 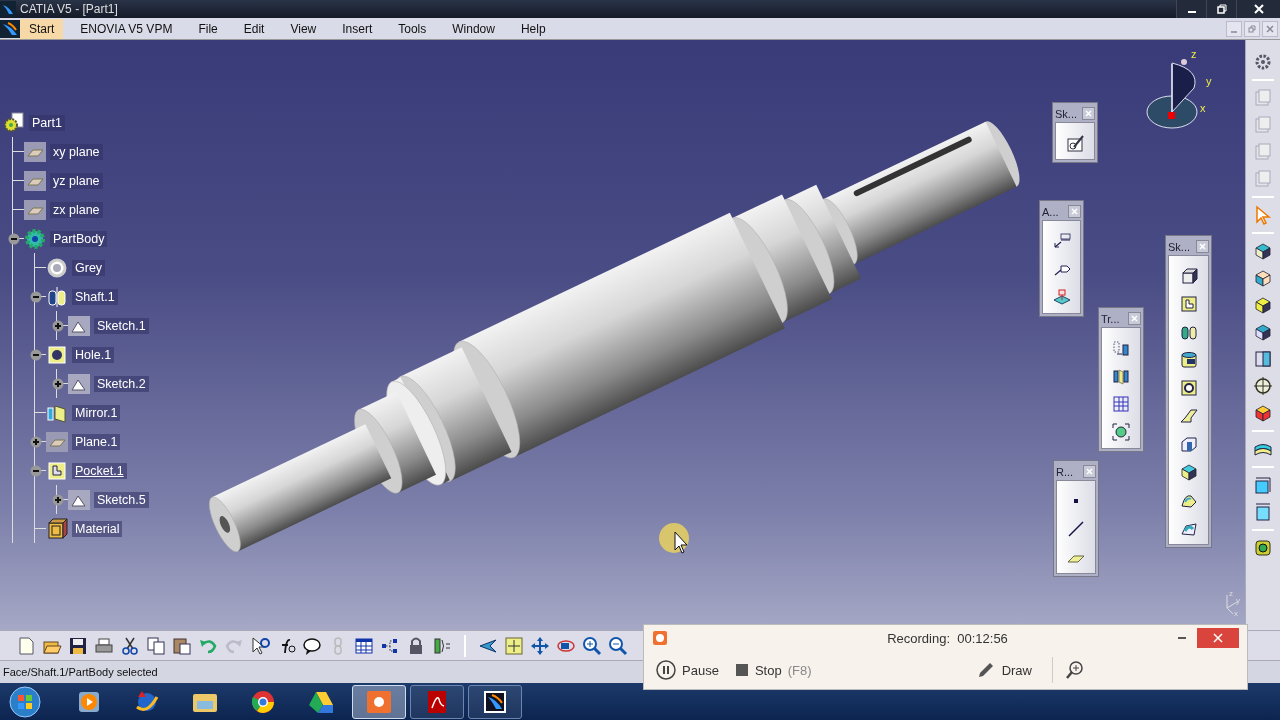 What do you see at coordinates (412, 28) in the screenshot?
I see `menu-item: Tools` at bounding box center [412, 28].